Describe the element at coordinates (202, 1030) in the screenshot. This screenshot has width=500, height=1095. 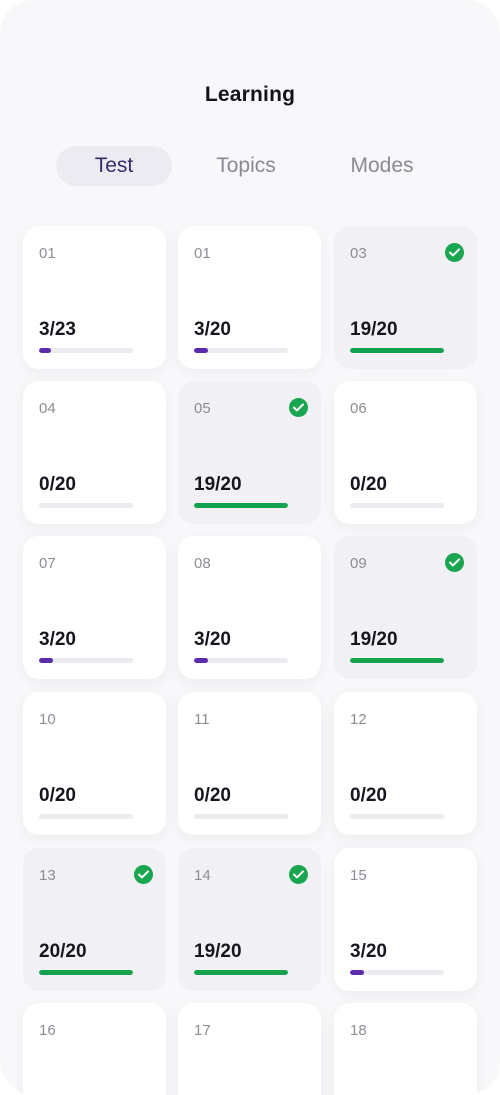
I see `test-number: 17` at that location.